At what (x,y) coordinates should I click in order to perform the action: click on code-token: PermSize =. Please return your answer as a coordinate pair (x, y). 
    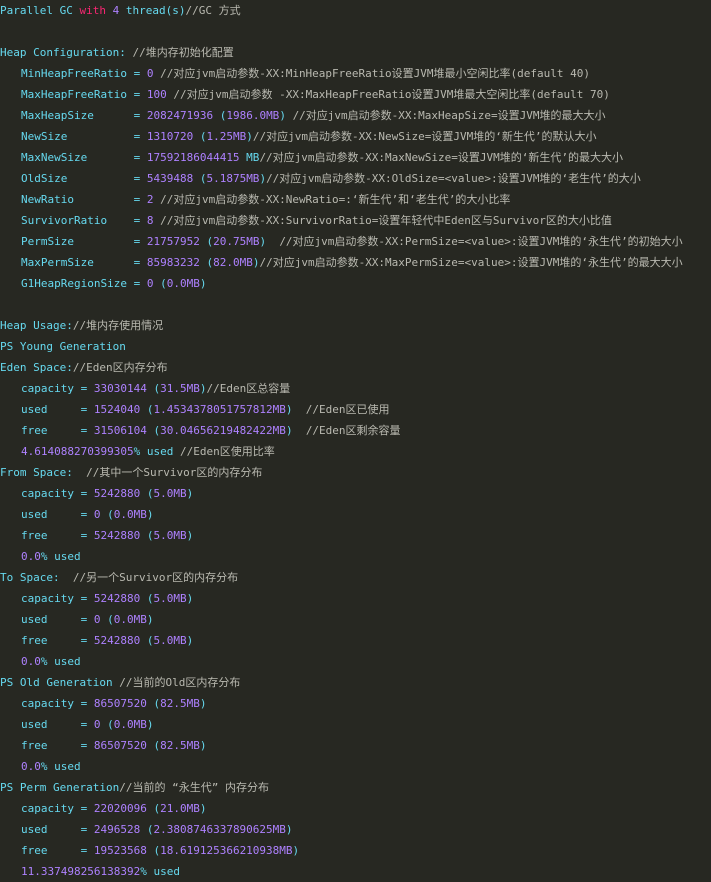
    Looking at the image, I should click on (84, 241).